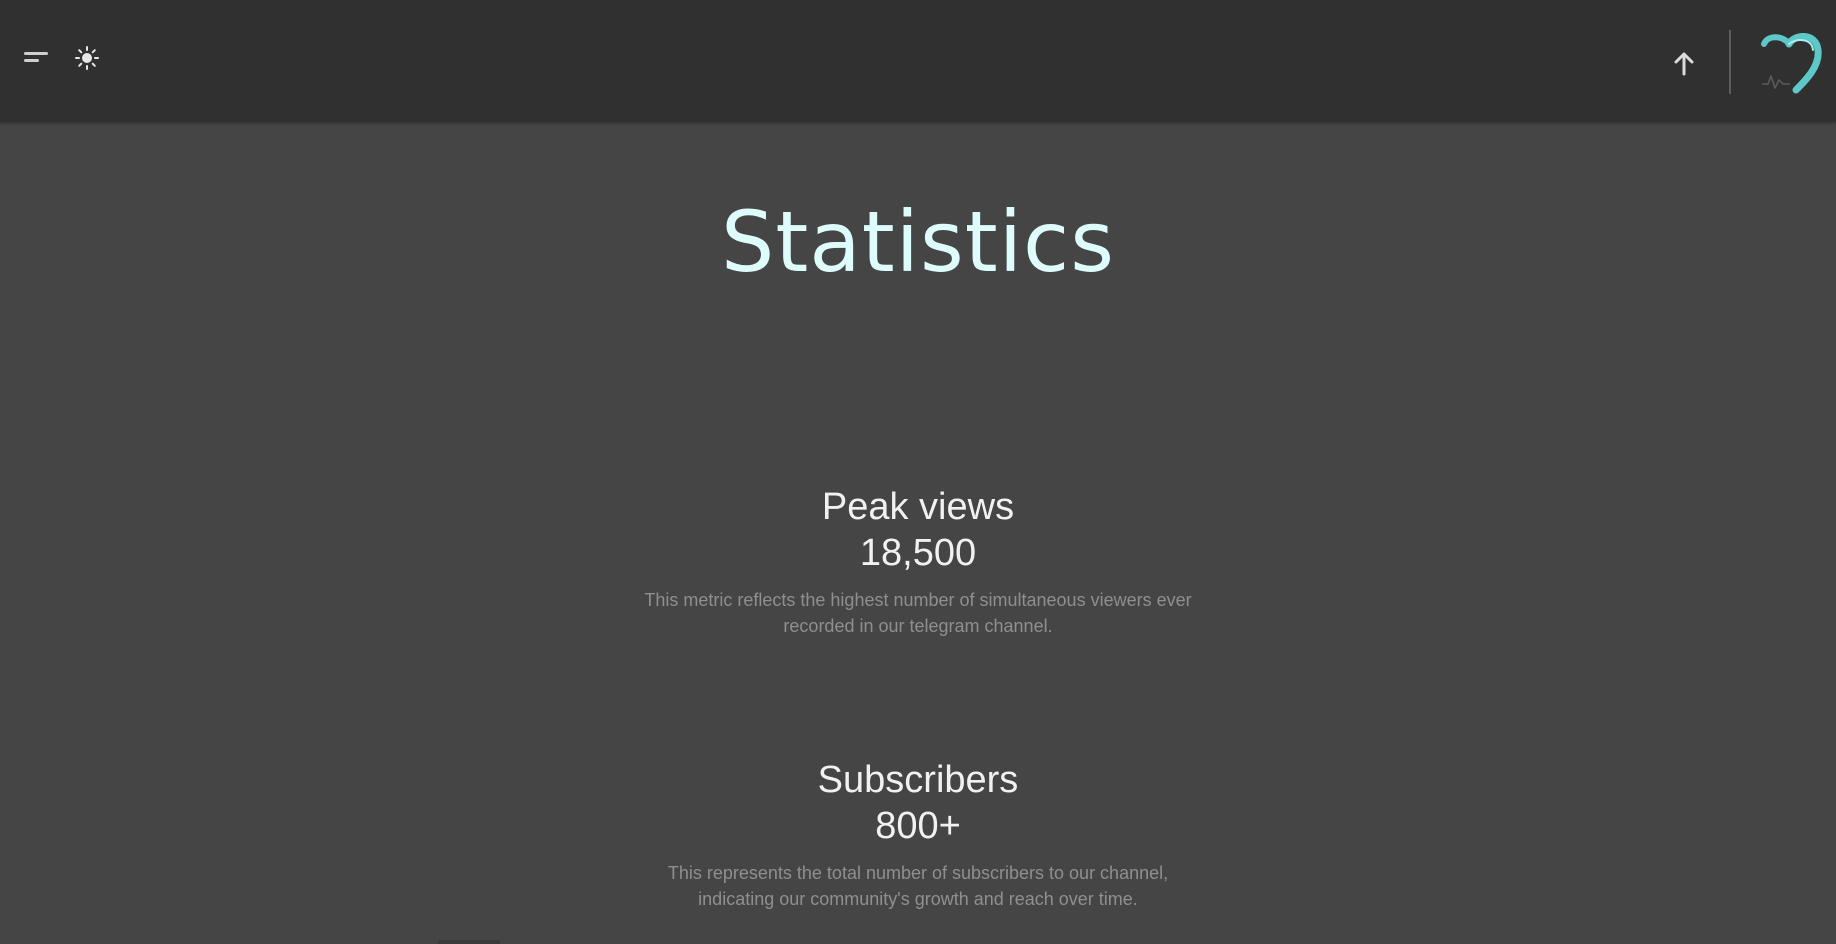 The width and height of the screenshot is (1836, 944). What do you see at coordinates (918, 507) in the screenshot?
I see `stat-label: Peak views` at bounding box center [918, 507].